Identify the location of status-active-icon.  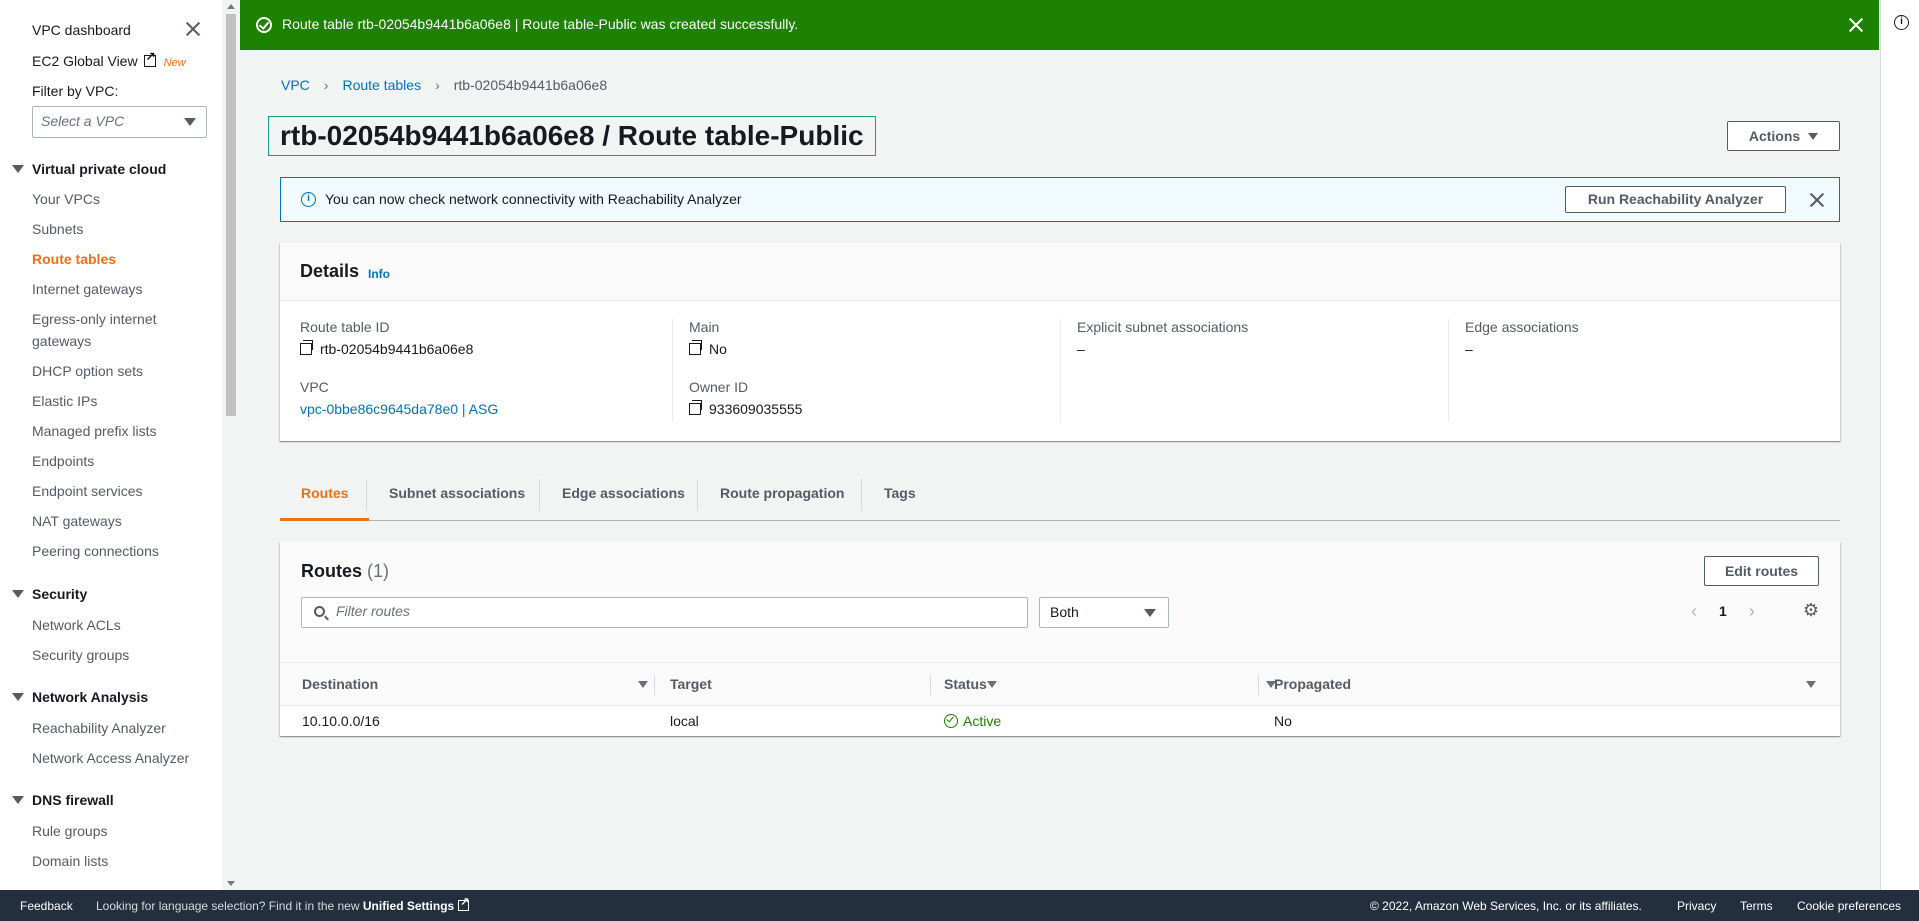
(951, 721).